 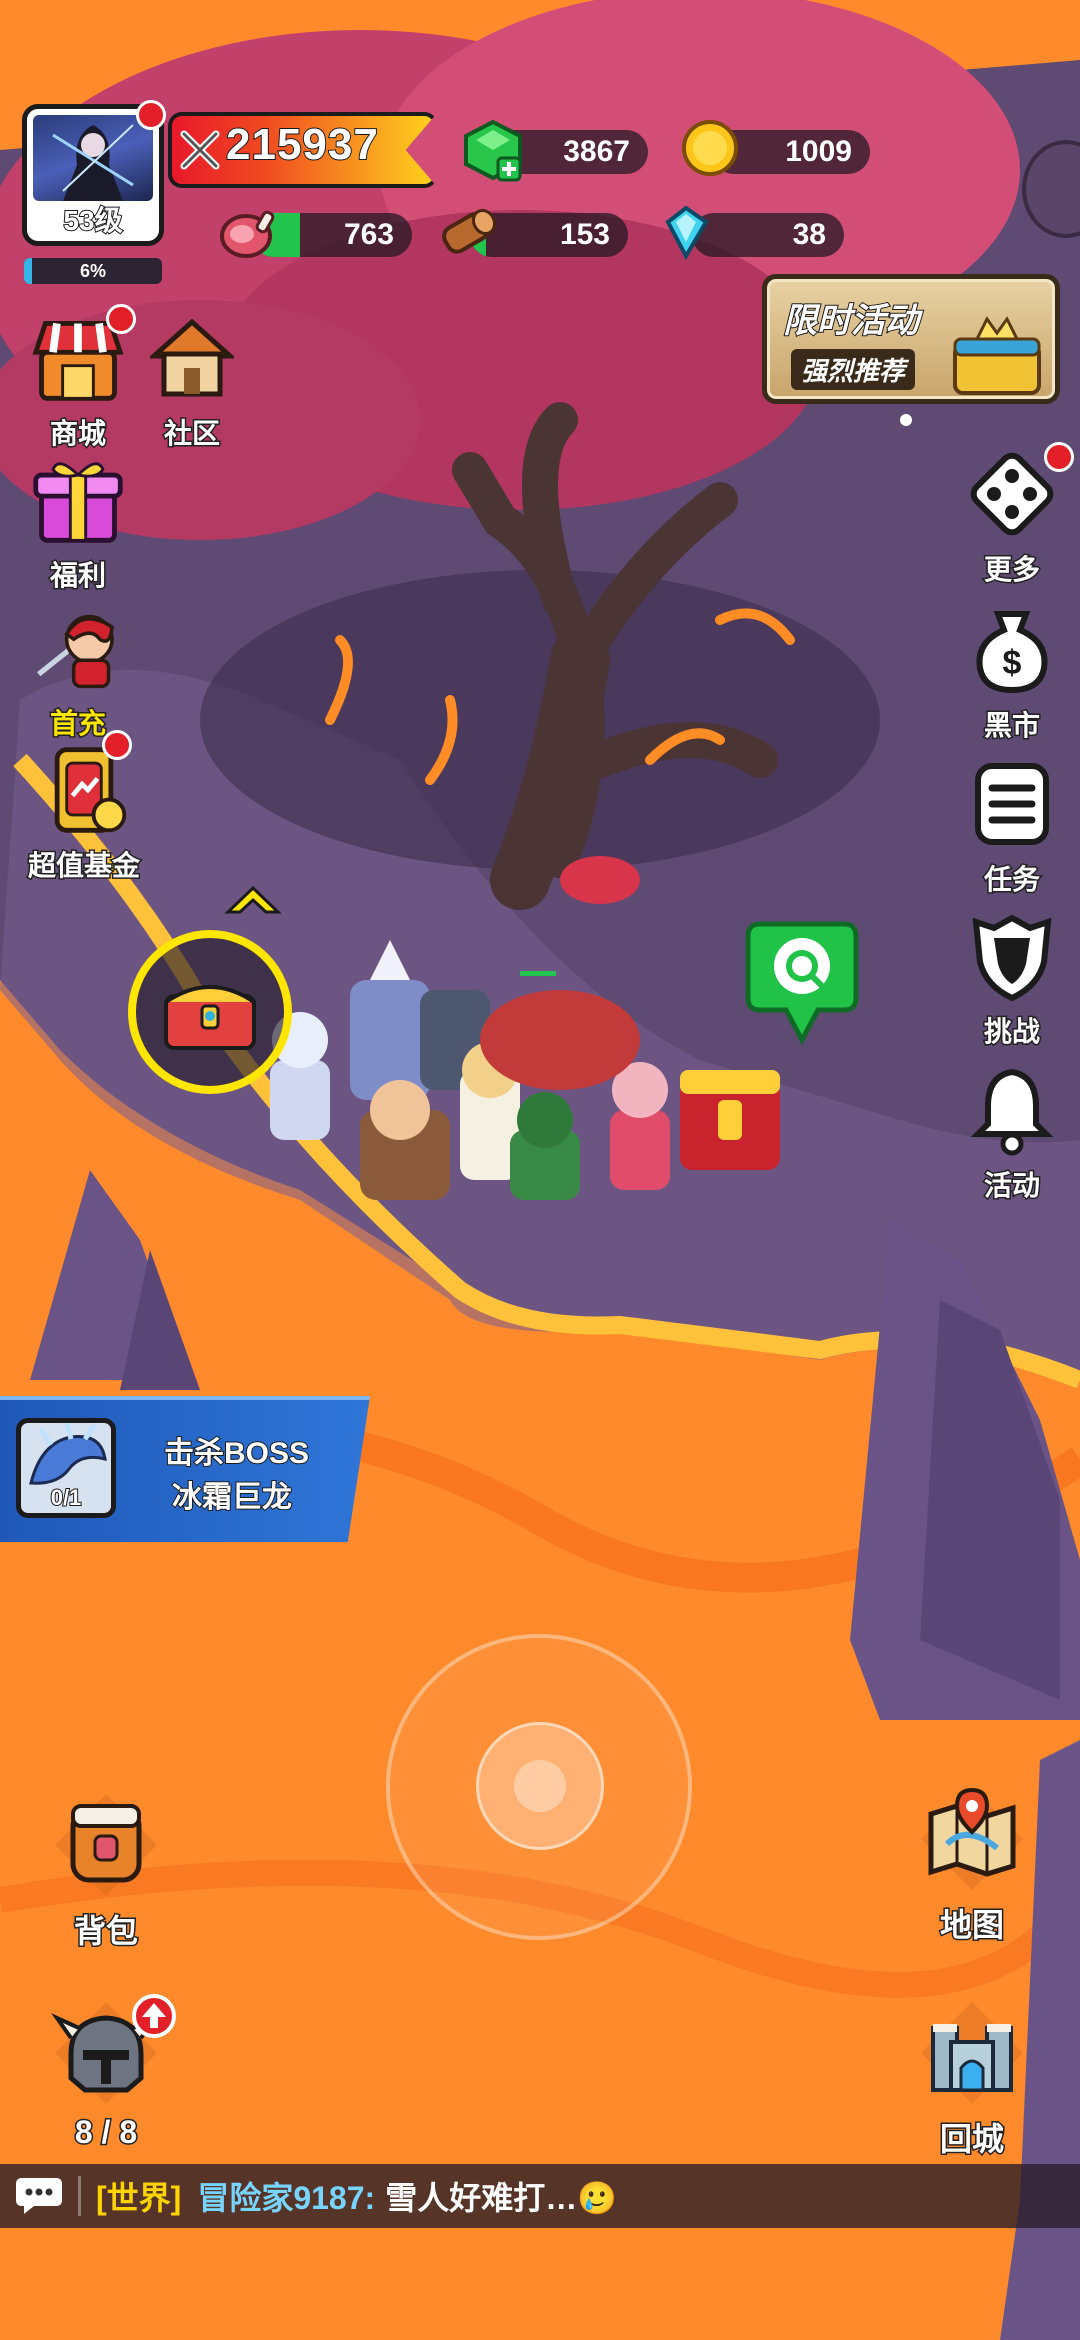 What do you see at coordinates (809, 234) in the screenshot?
I see `crystal-value: 38` at bounding box center [809, 234].